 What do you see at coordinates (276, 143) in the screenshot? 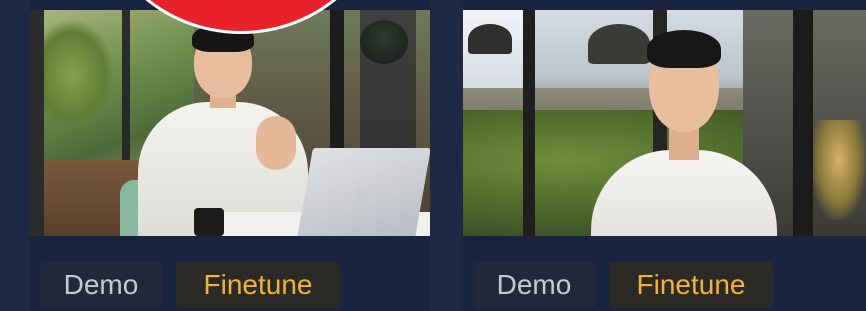
I see `person-hands` at bounding box center [276, 143].